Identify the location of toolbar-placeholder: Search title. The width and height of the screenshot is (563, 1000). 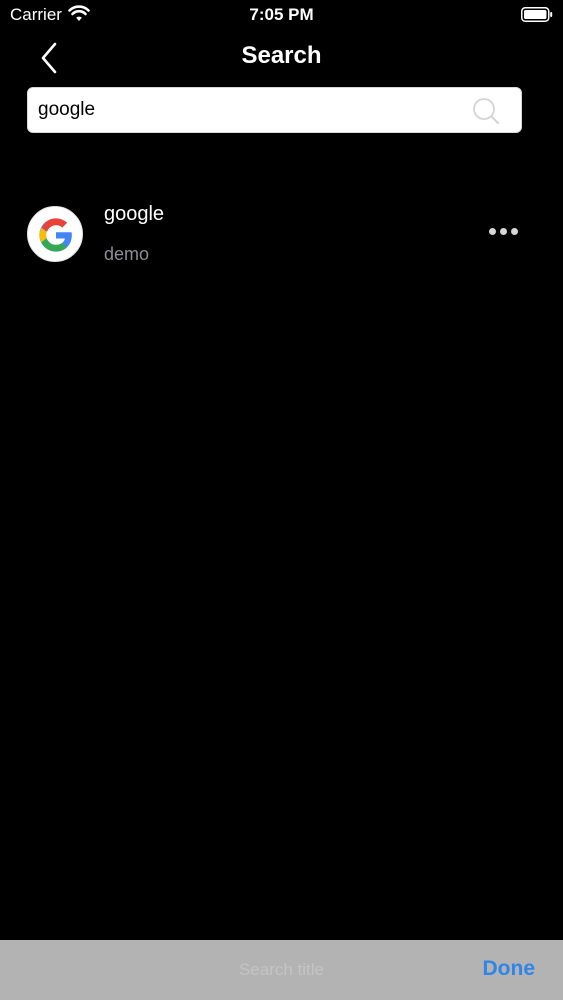
(281, 969).